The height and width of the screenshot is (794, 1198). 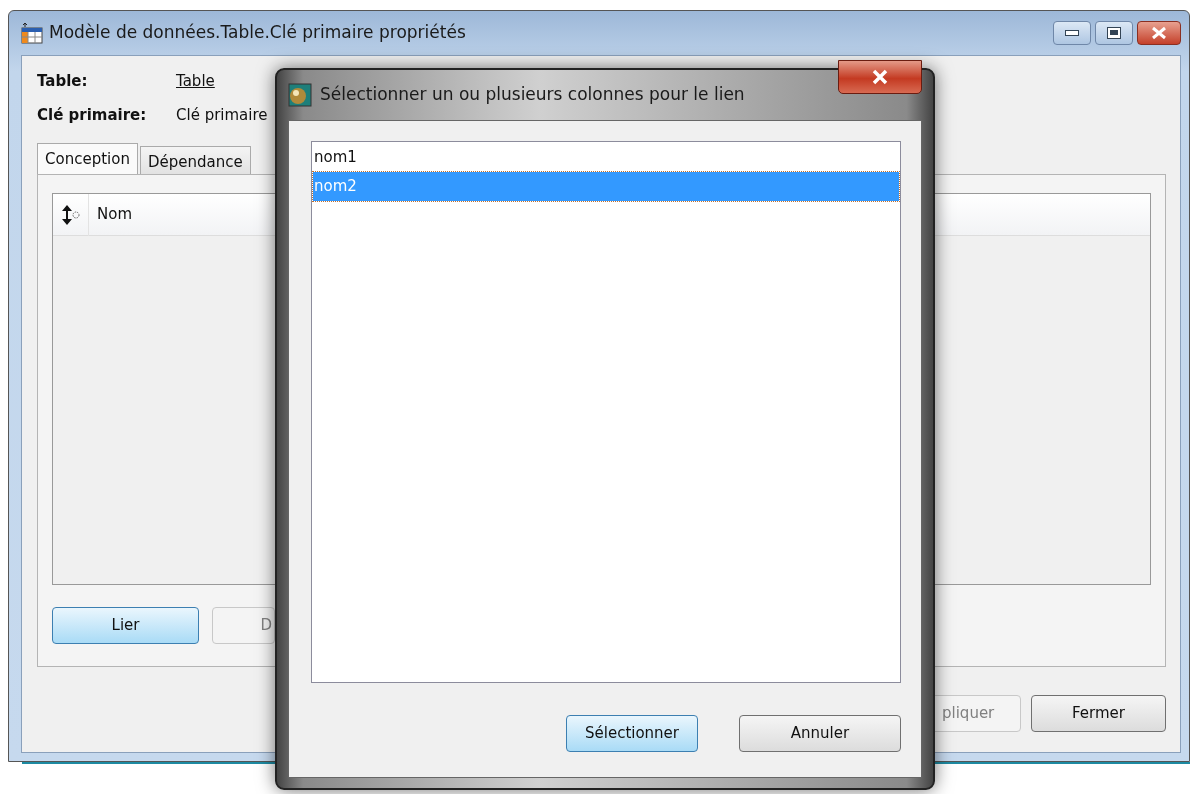 I want to click on dialog-title: Sélectionner un ou plusieurs colonnes pour le lien, so click(x=532, y=95).